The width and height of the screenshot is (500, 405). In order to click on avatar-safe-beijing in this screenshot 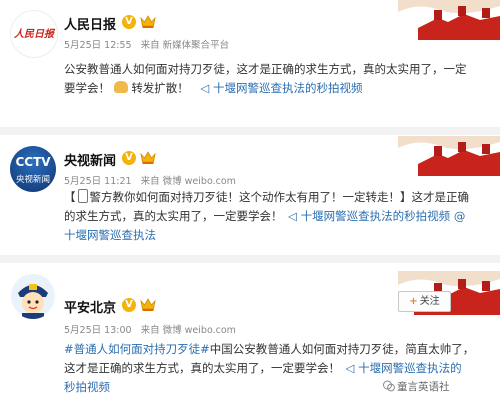, I will do `click(33, 296)`.